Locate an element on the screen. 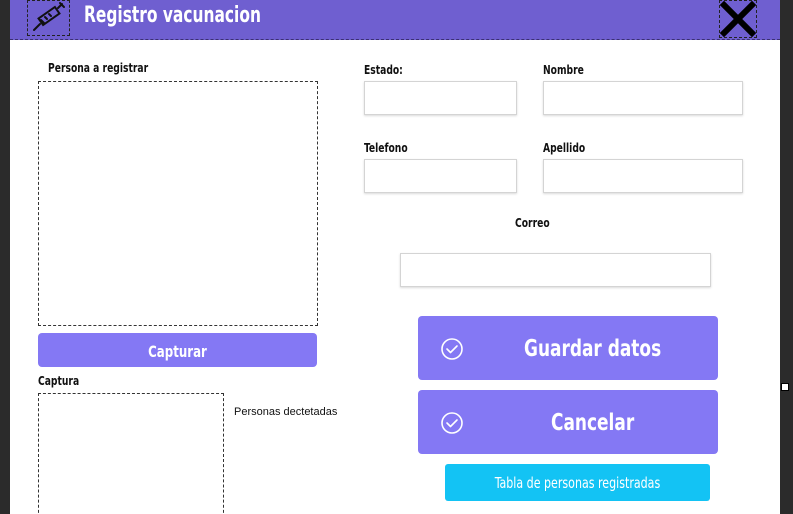 The width and height of the screenshot is (793, 514). title-bar: Registro vacunacion is located at coordinates (395, 20).